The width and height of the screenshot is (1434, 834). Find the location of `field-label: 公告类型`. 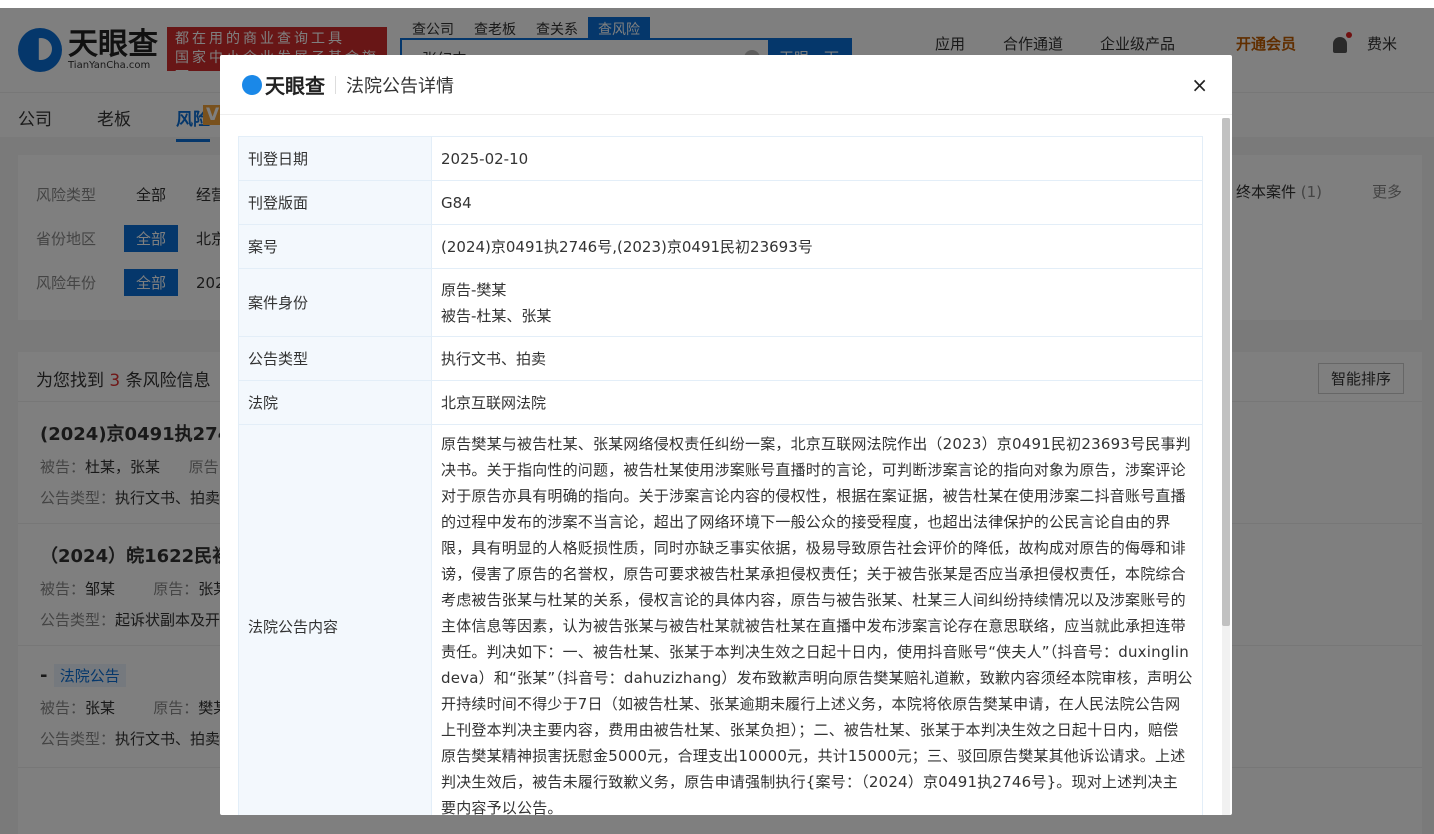

field-label: 公告类型 is located at coordinates (335, 358).